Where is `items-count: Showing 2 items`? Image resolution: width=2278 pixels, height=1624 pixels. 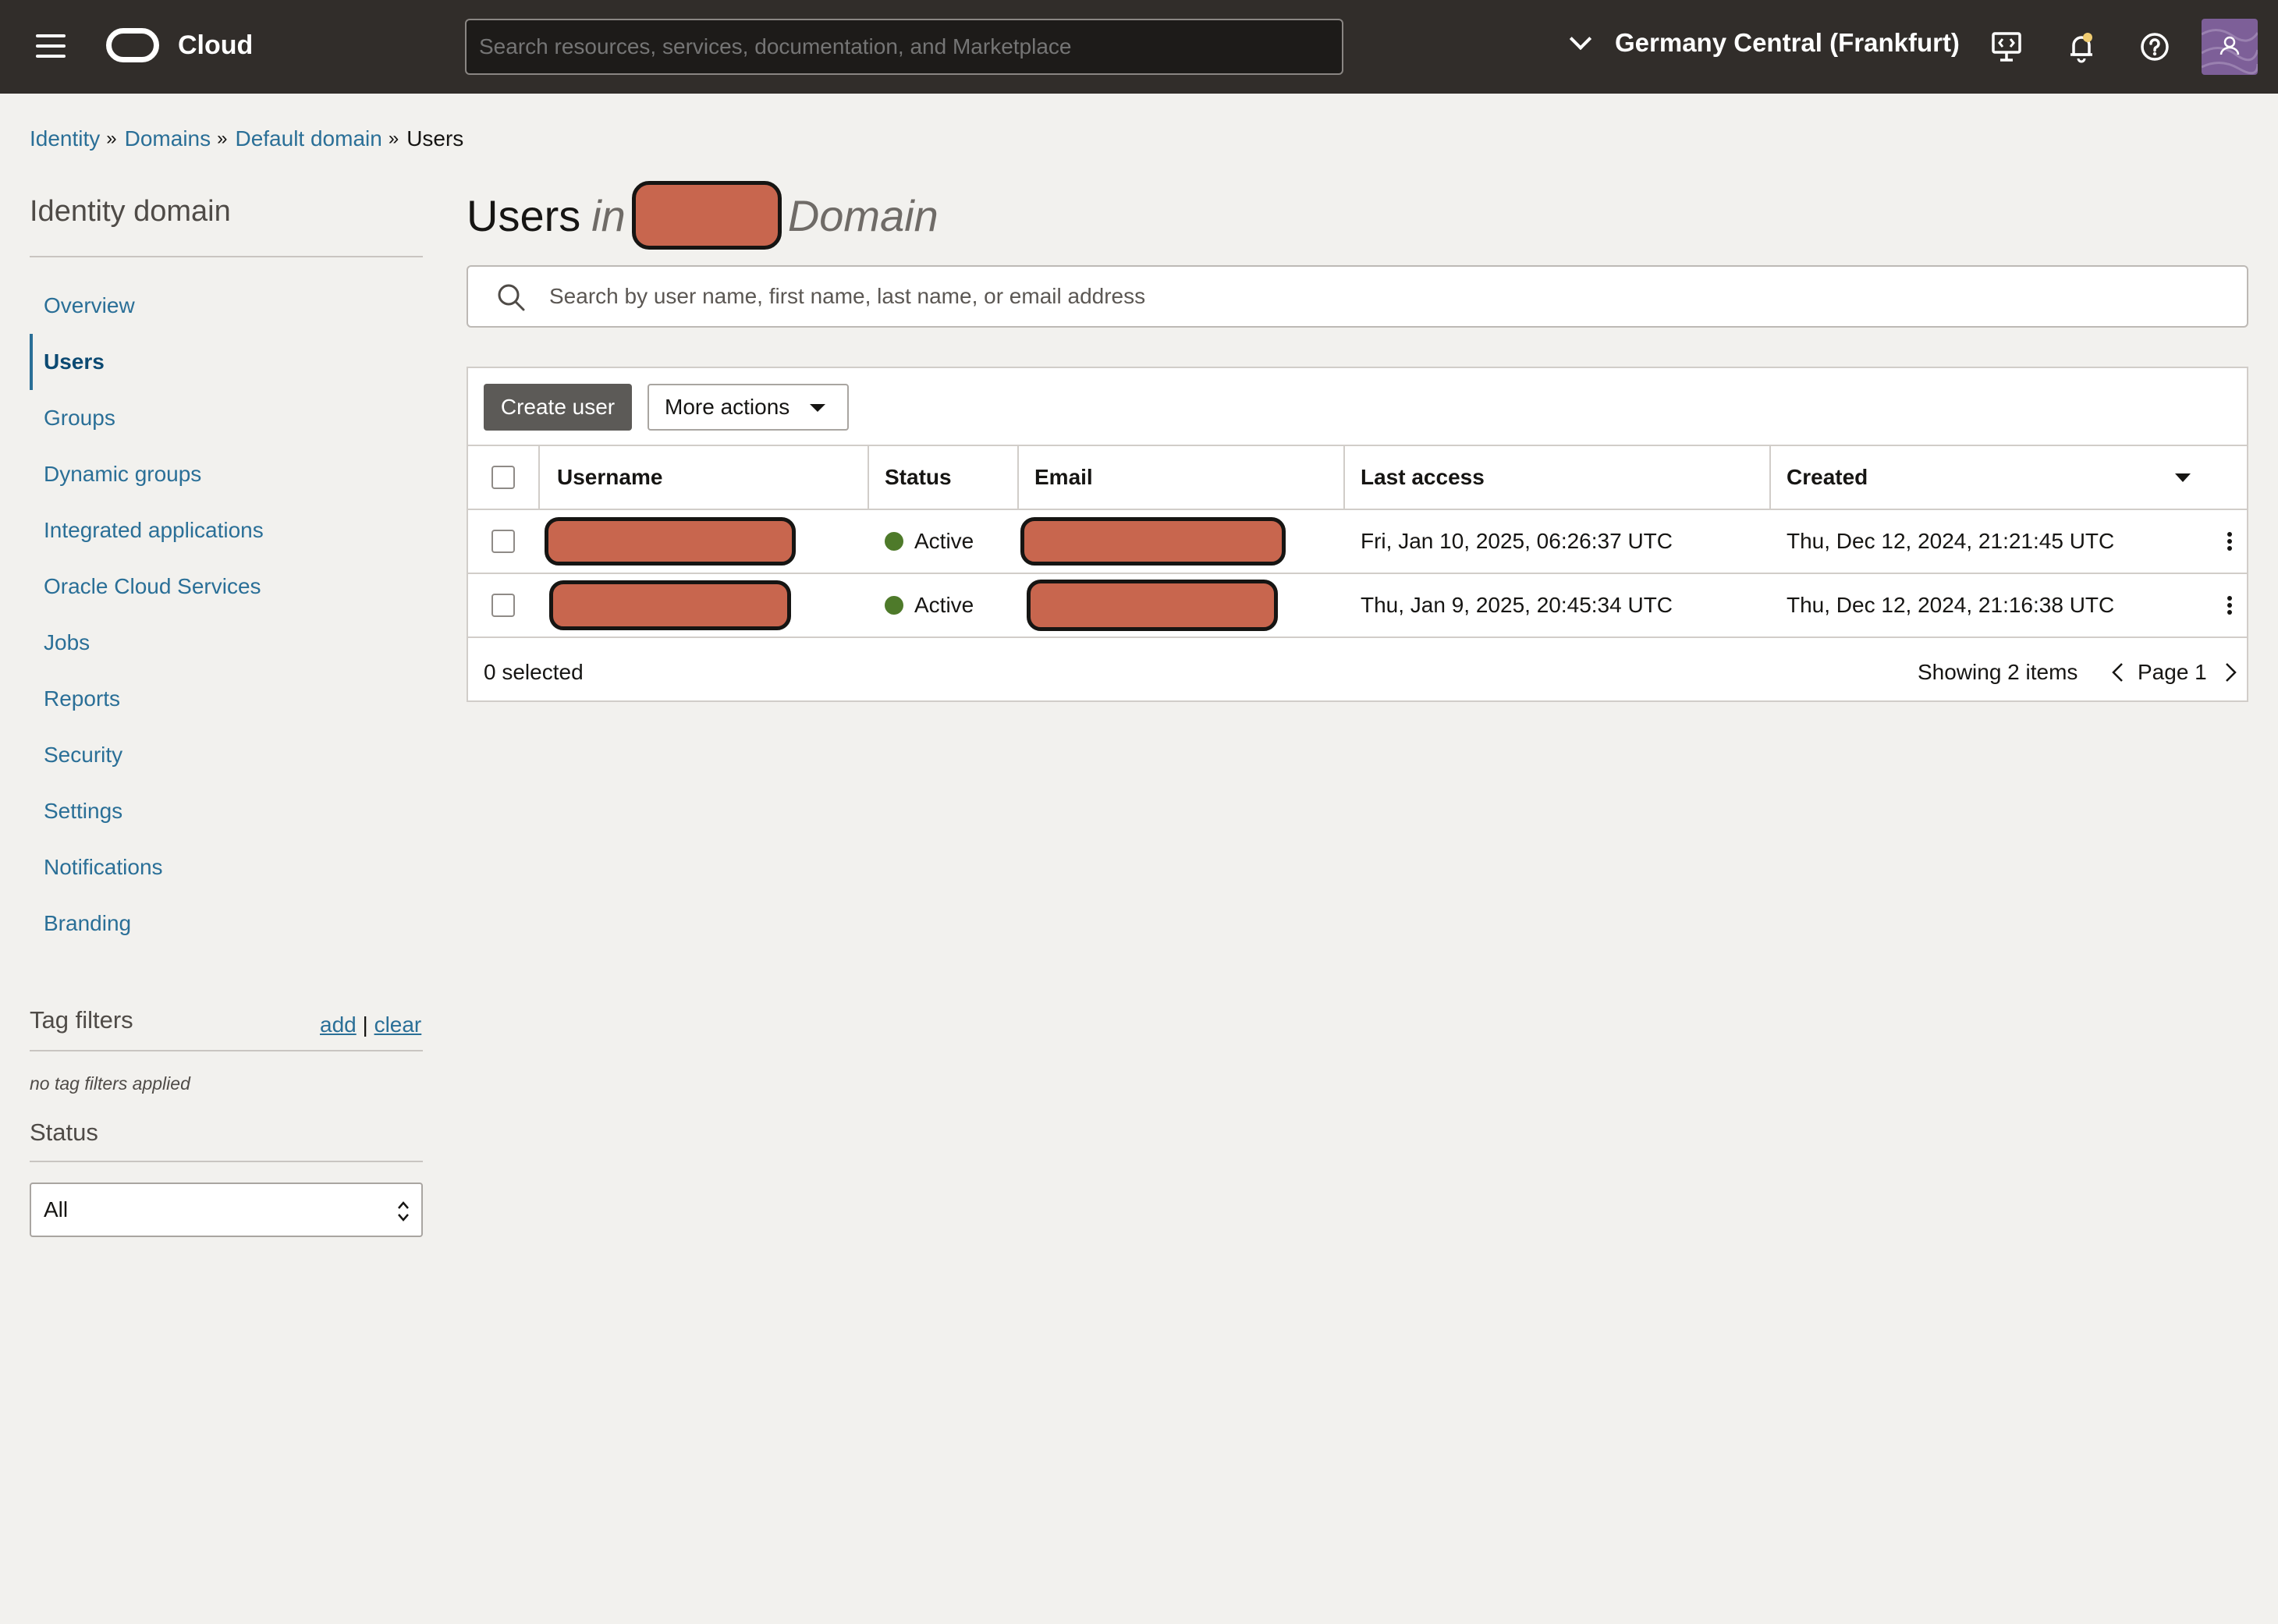 items-count: Showing 2 items is located at coordinates (1998, 672).